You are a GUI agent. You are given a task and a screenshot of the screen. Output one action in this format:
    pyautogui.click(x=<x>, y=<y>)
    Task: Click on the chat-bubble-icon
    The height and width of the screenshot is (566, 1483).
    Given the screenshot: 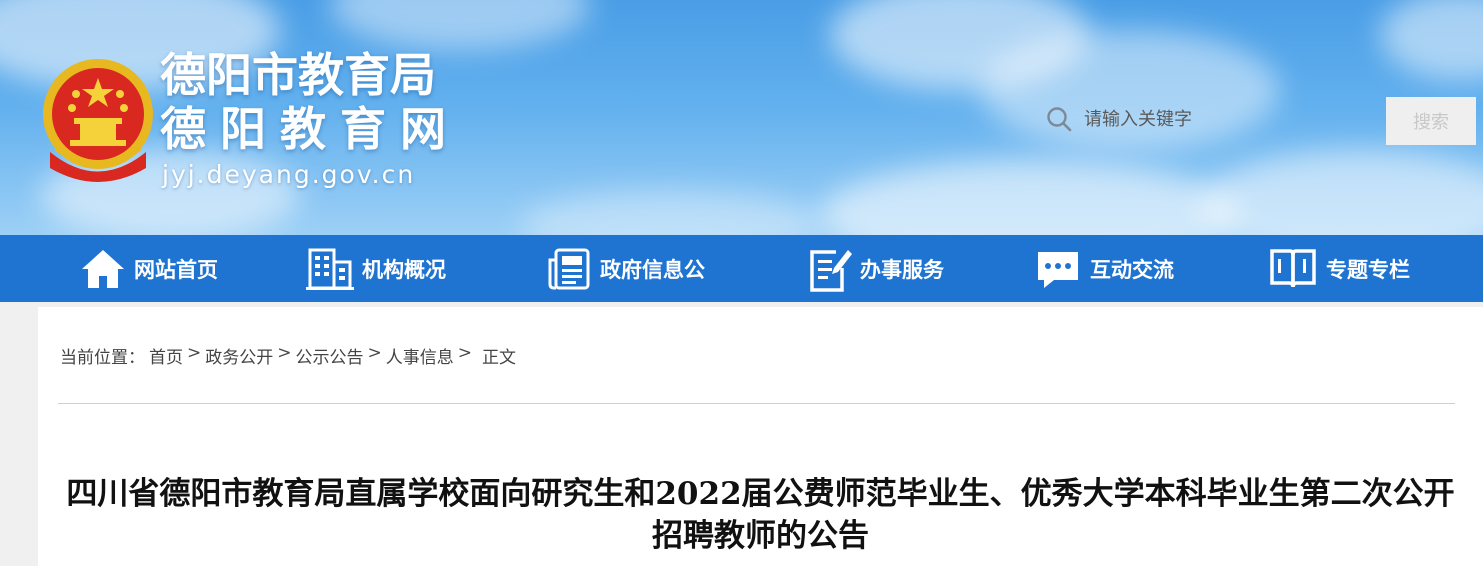 What is the action you would take?
    pyautogui.click(x=1058, y=269)
    